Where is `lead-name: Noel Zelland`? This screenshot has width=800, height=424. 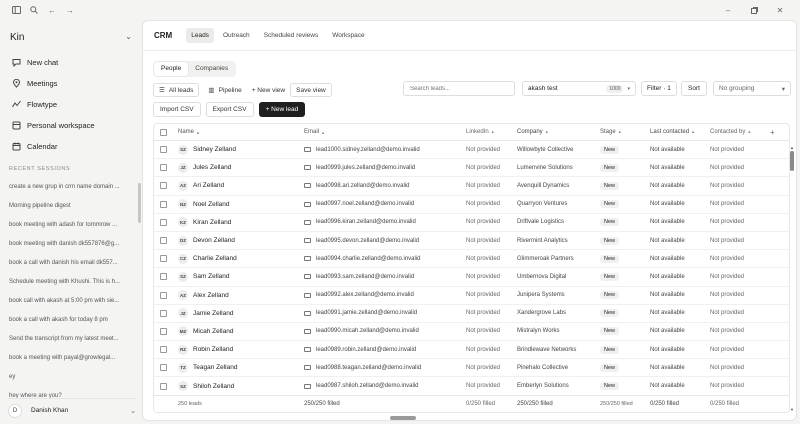
lead-name: Noel Zelland is located at coordinates (211, 204).